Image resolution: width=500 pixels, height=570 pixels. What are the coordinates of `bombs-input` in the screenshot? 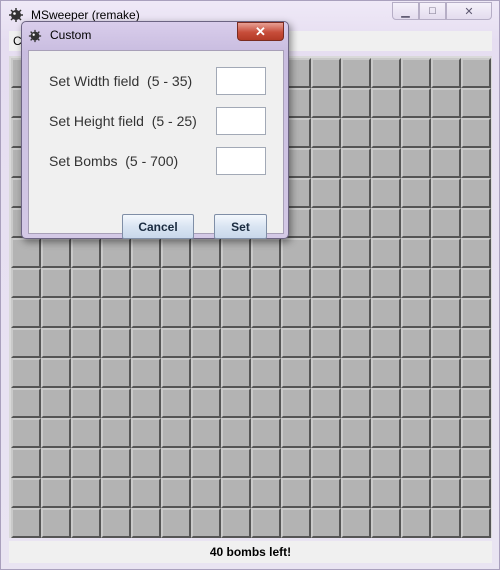 It's located at (241, 161).